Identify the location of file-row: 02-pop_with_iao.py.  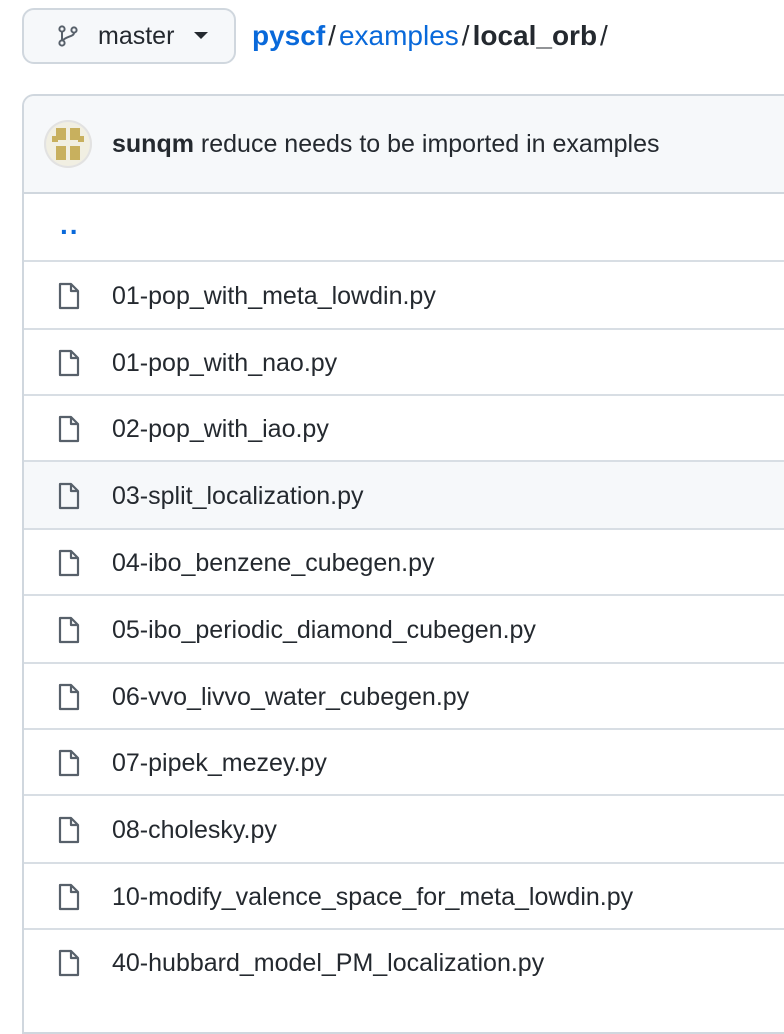
(404, 427).